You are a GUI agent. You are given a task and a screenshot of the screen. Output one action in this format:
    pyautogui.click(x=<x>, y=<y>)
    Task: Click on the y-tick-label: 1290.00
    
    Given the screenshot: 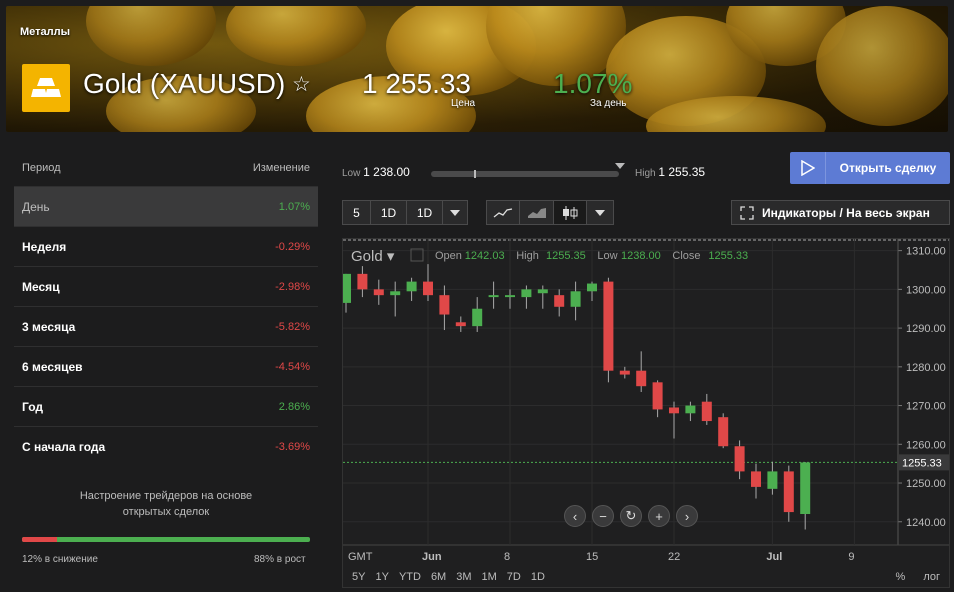 What is the action you would take?
    pyautogui.click(x=926, y=329)
    